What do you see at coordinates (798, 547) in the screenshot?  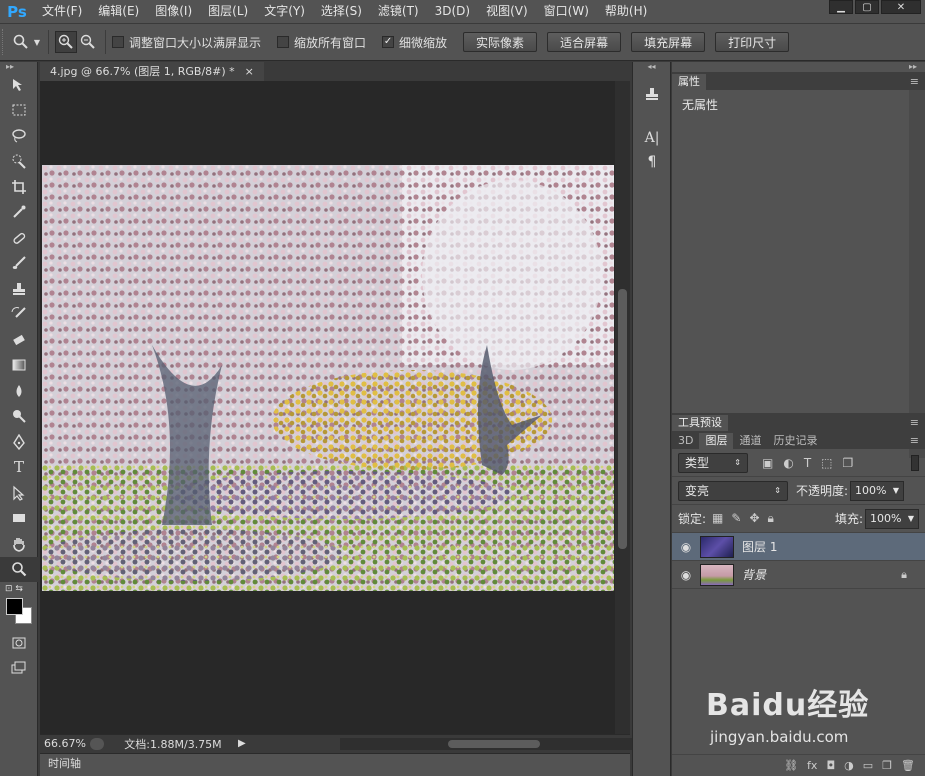 I see `layer-item-layer1: ◉ 图层 1` at bounding box center [798, 547].